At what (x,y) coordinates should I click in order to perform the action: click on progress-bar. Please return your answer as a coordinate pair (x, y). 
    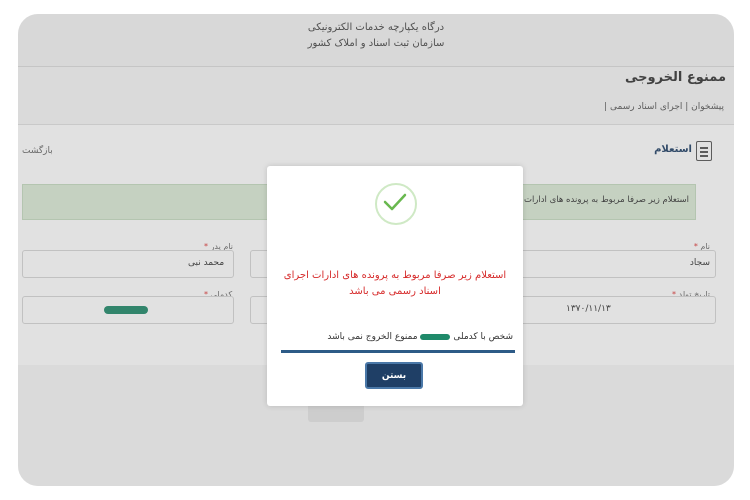
    Looking at the image, I should click on (398, 351).